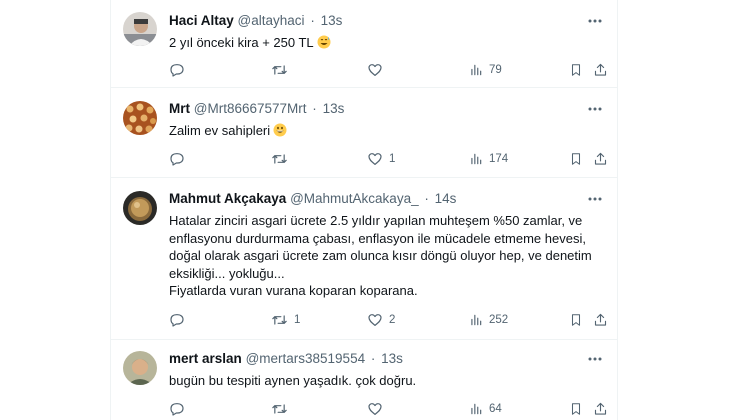  What do you see at coordinates (495, 409) in the screenshot?
I see `view-count: 64` at bounding box center [495, 409].